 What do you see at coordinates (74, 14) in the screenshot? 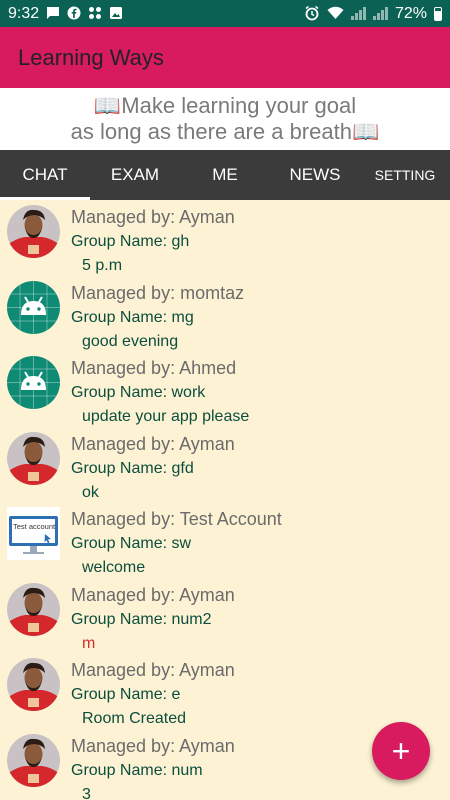
I see `facebook-icon` at bounding box center [74, 14].